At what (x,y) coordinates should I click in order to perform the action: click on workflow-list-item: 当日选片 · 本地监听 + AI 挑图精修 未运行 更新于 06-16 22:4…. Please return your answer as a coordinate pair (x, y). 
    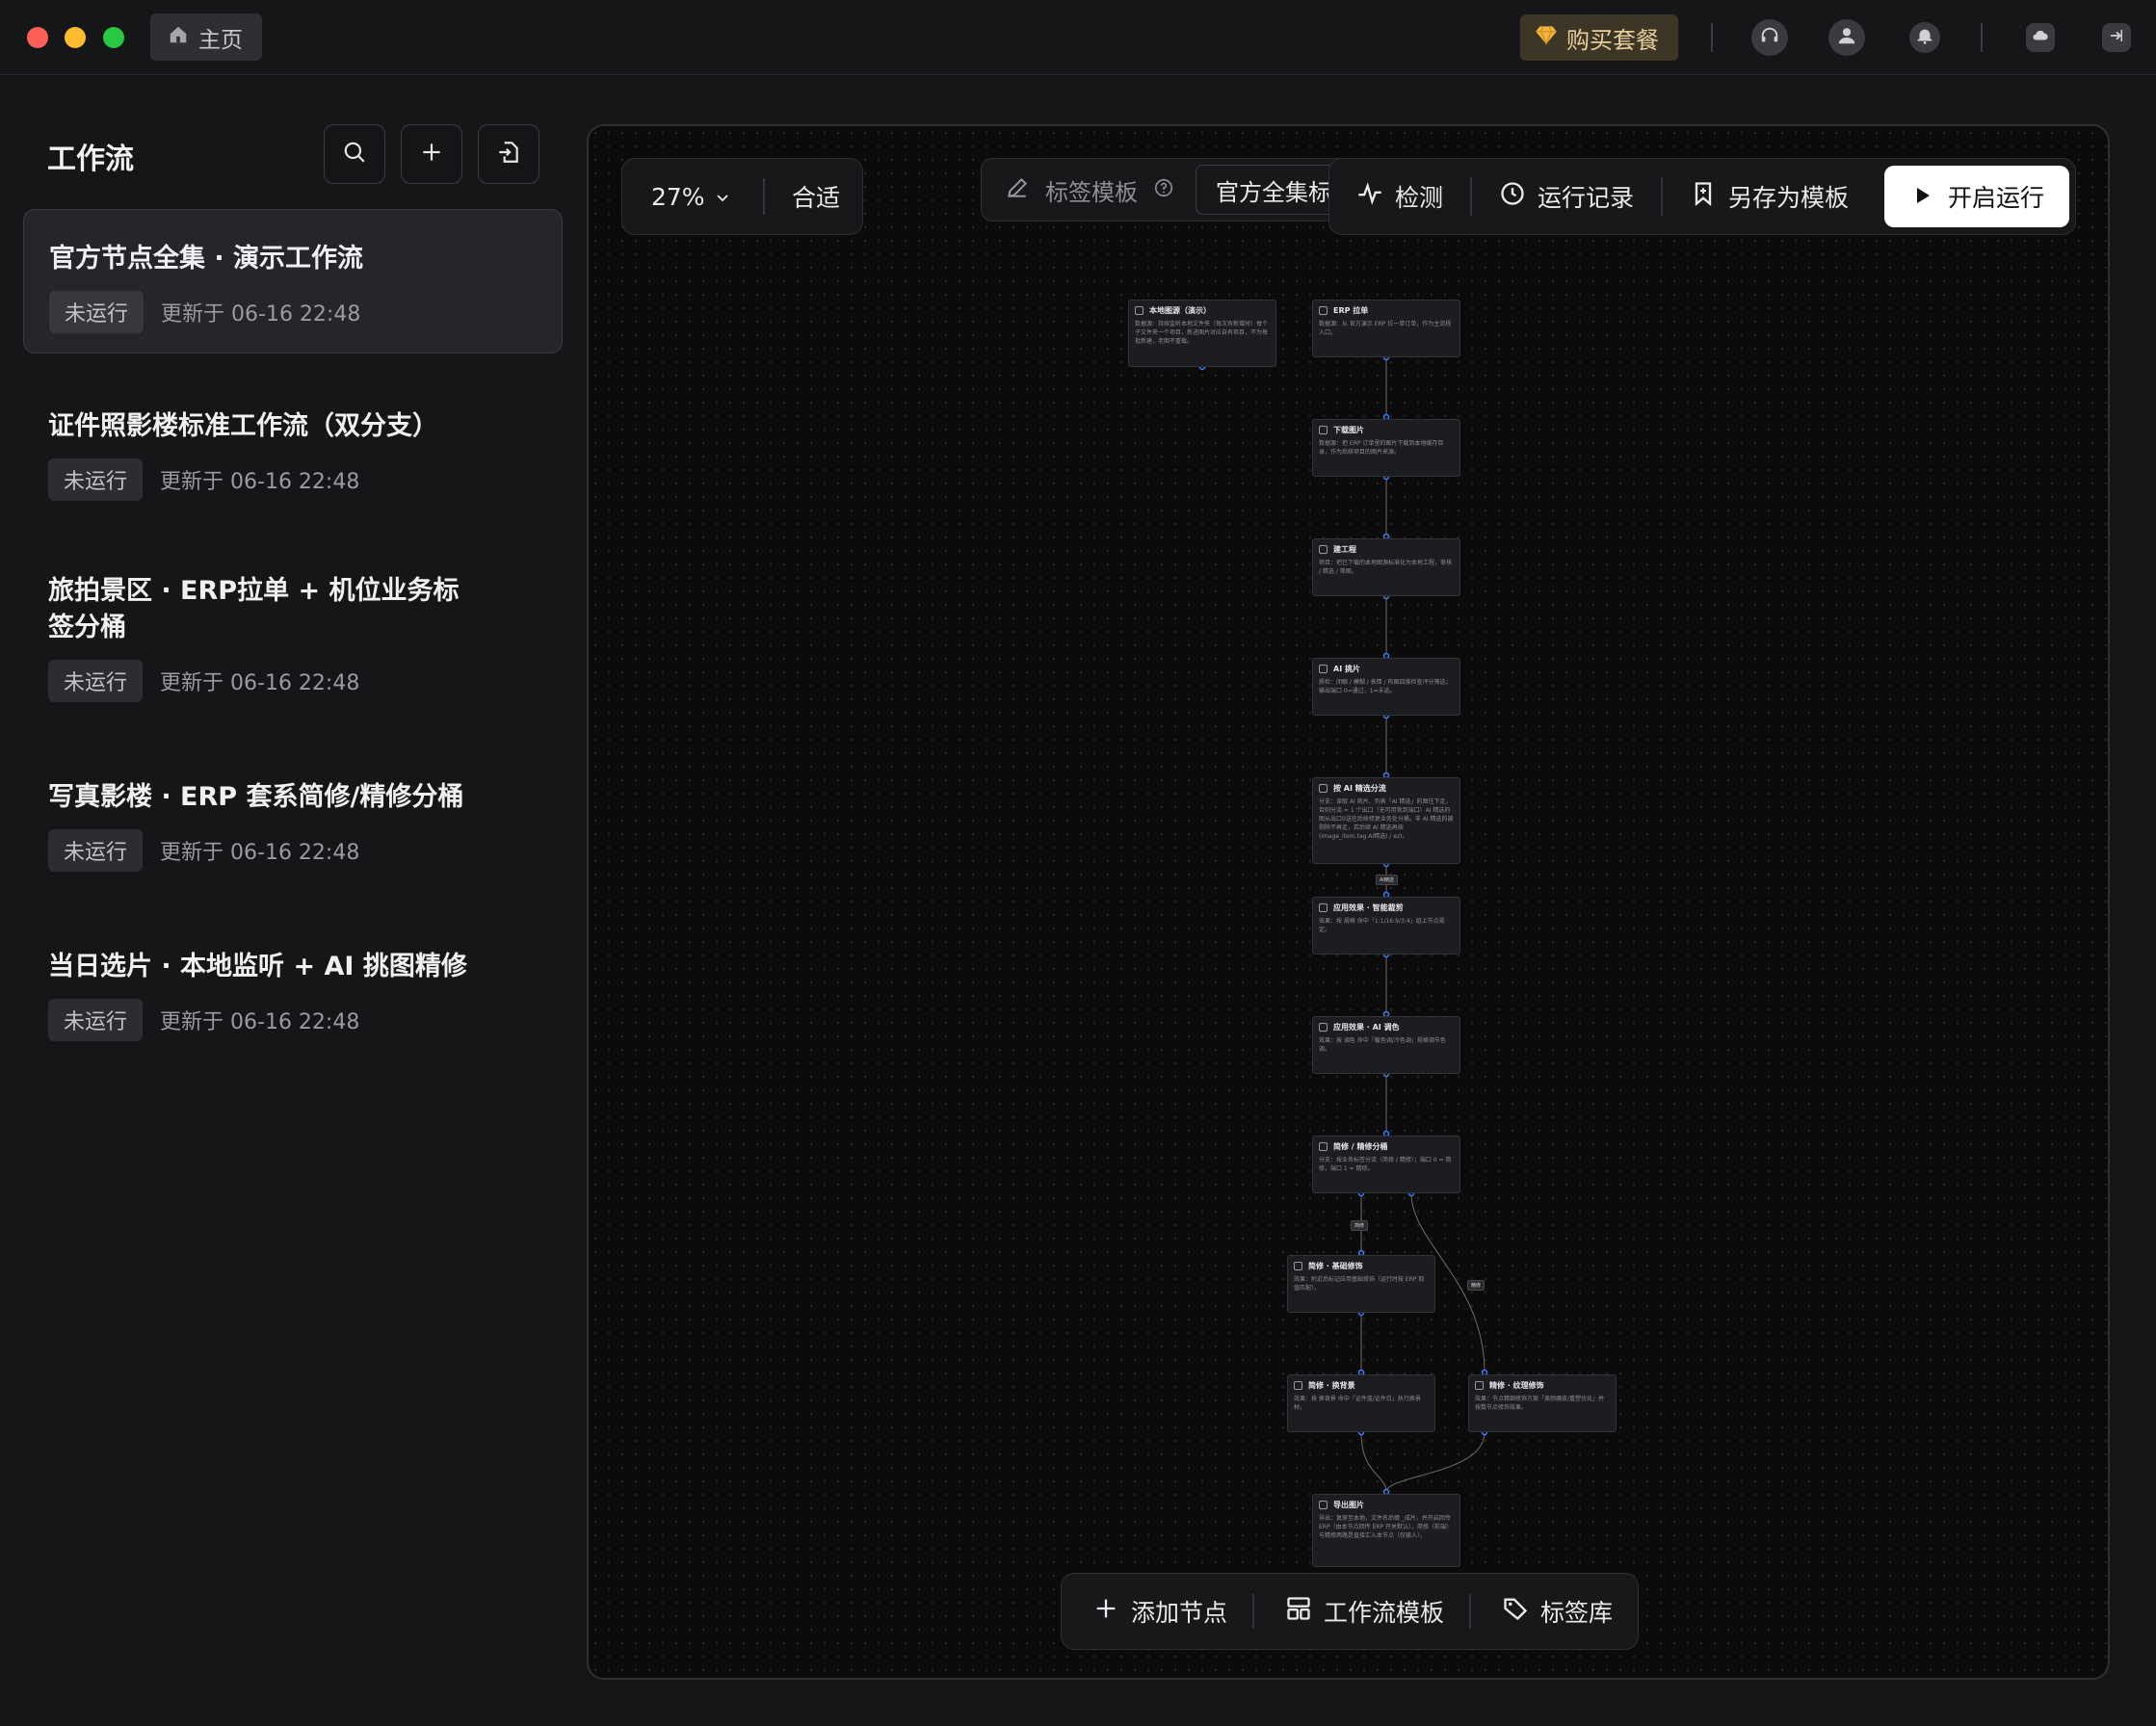
    Looking at the image, I should click on (293, 990).